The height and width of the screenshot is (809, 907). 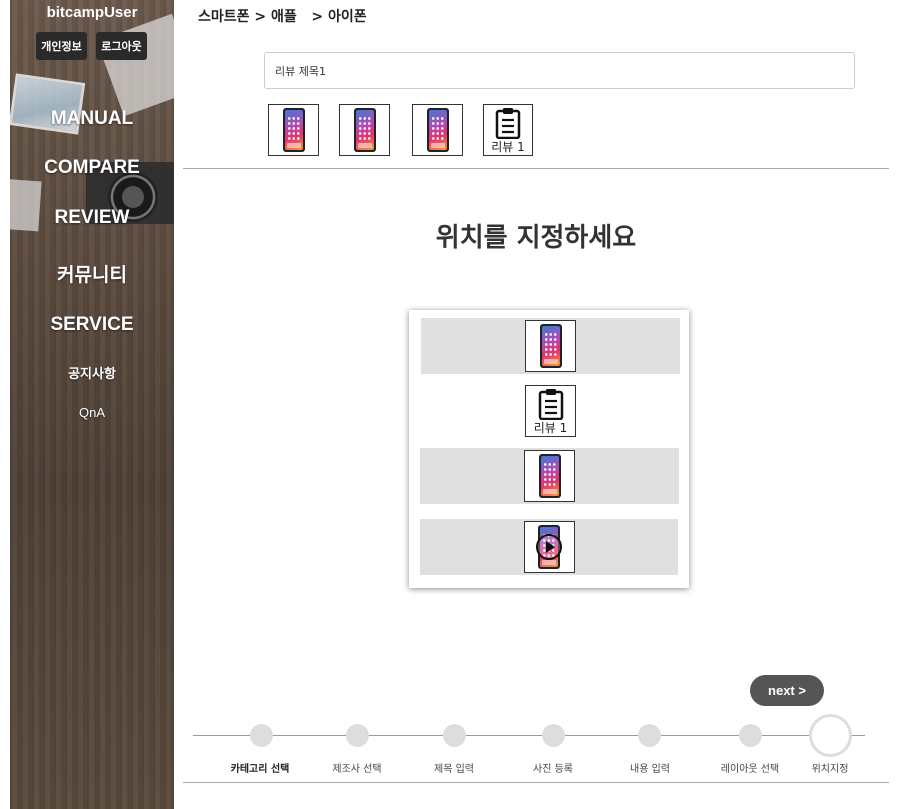 I want to click on layout-preview: 리뷰 1, so click(x=549, y=449).